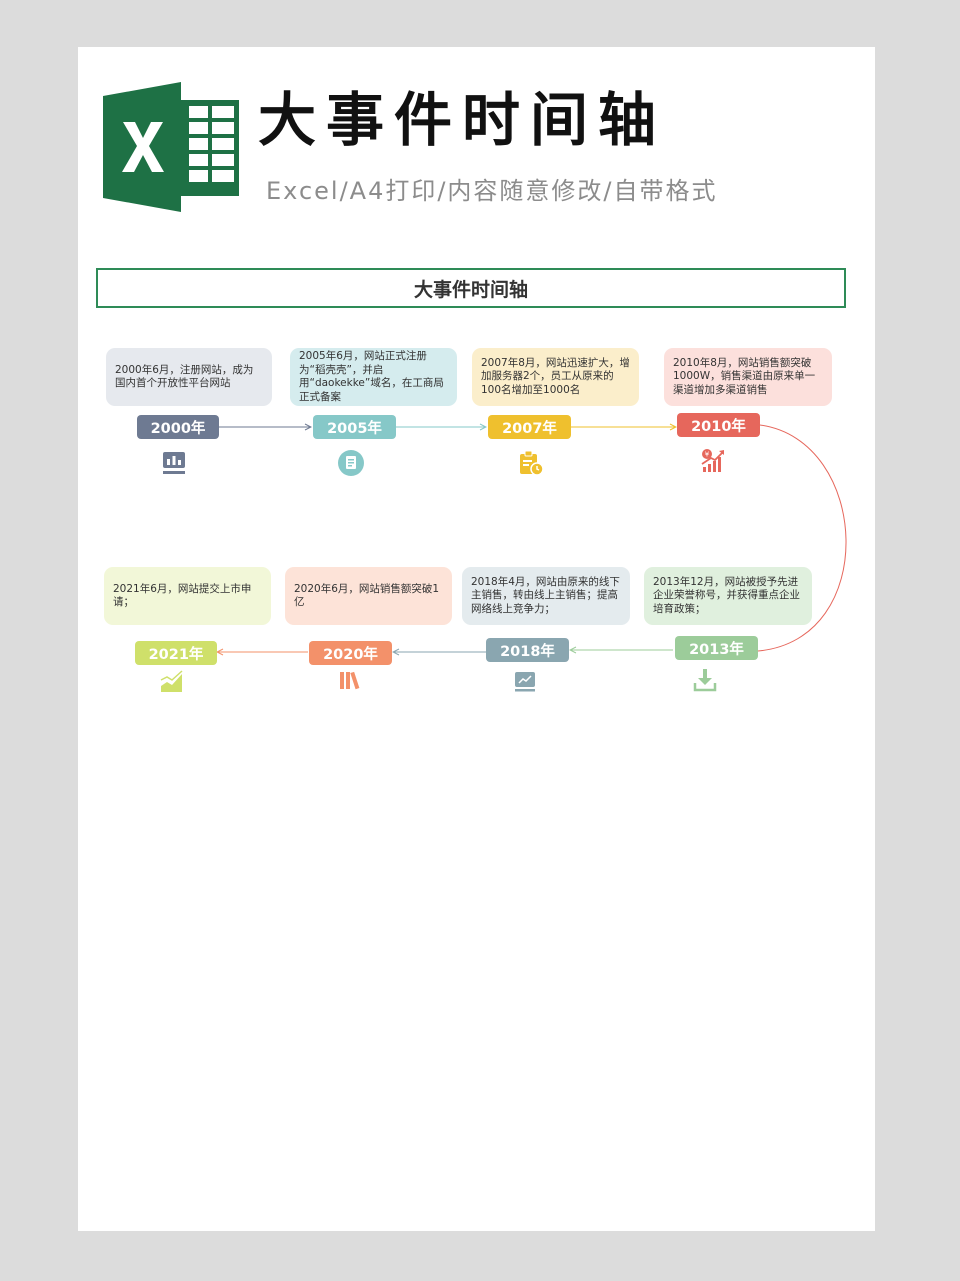 This screenshot has width=960, height=1281. Describe the element at coordinates (718, 425) in the screenshot. I see `year-badge-2010: 2010年` at that location.